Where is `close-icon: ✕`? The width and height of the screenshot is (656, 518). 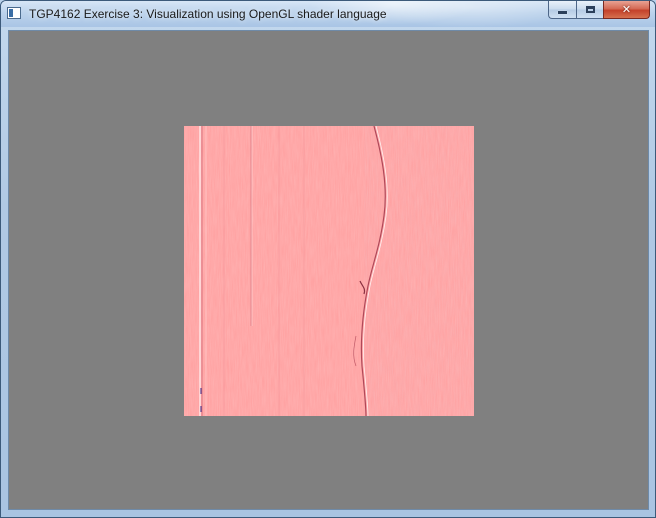 close-icon: ✕ is located at coordinates (626, 9).